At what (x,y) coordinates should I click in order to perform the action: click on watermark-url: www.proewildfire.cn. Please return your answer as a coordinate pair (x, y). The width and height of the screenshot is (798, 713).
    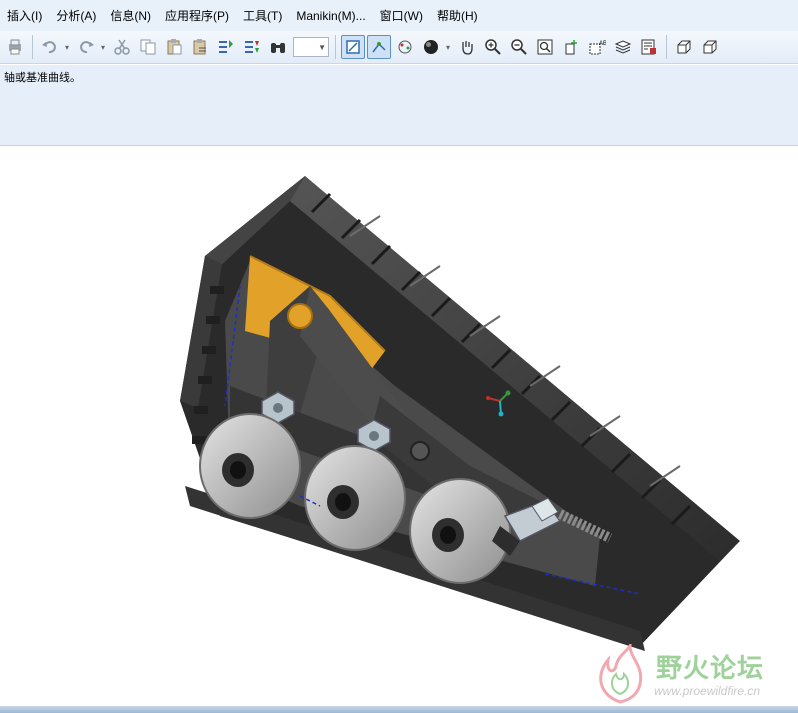
    Looking at the image, I should click on (707, 691).